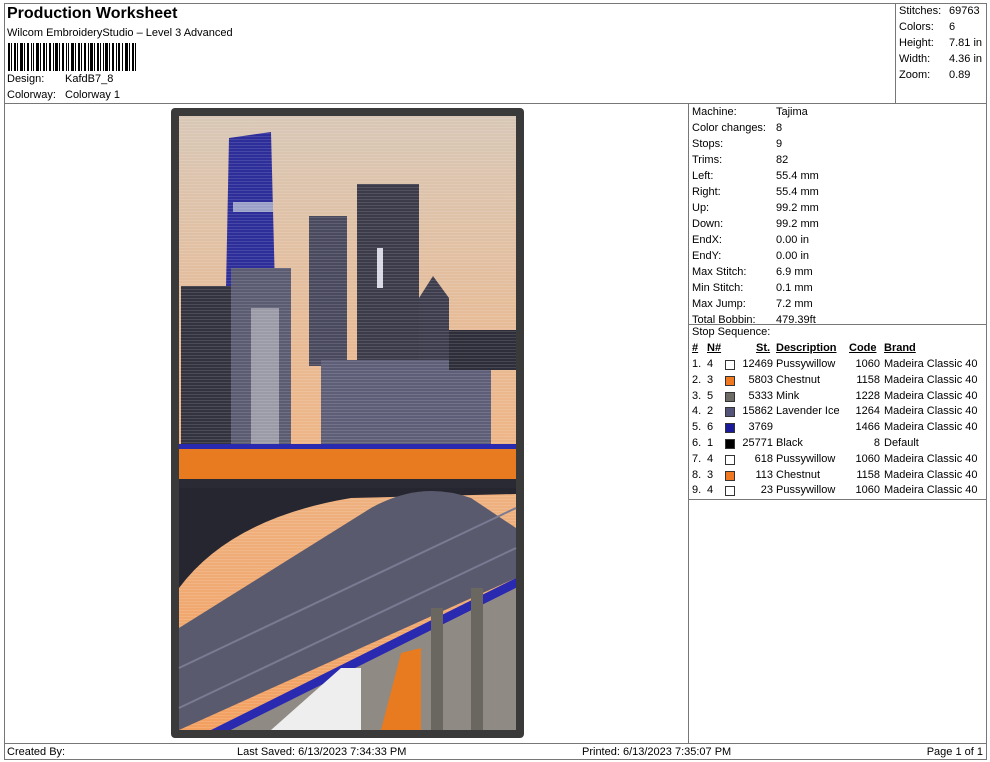 Image resolution: width=990 pixels, height=762 pixels. I want to click on thread-code: 1264, so click(867, 411).